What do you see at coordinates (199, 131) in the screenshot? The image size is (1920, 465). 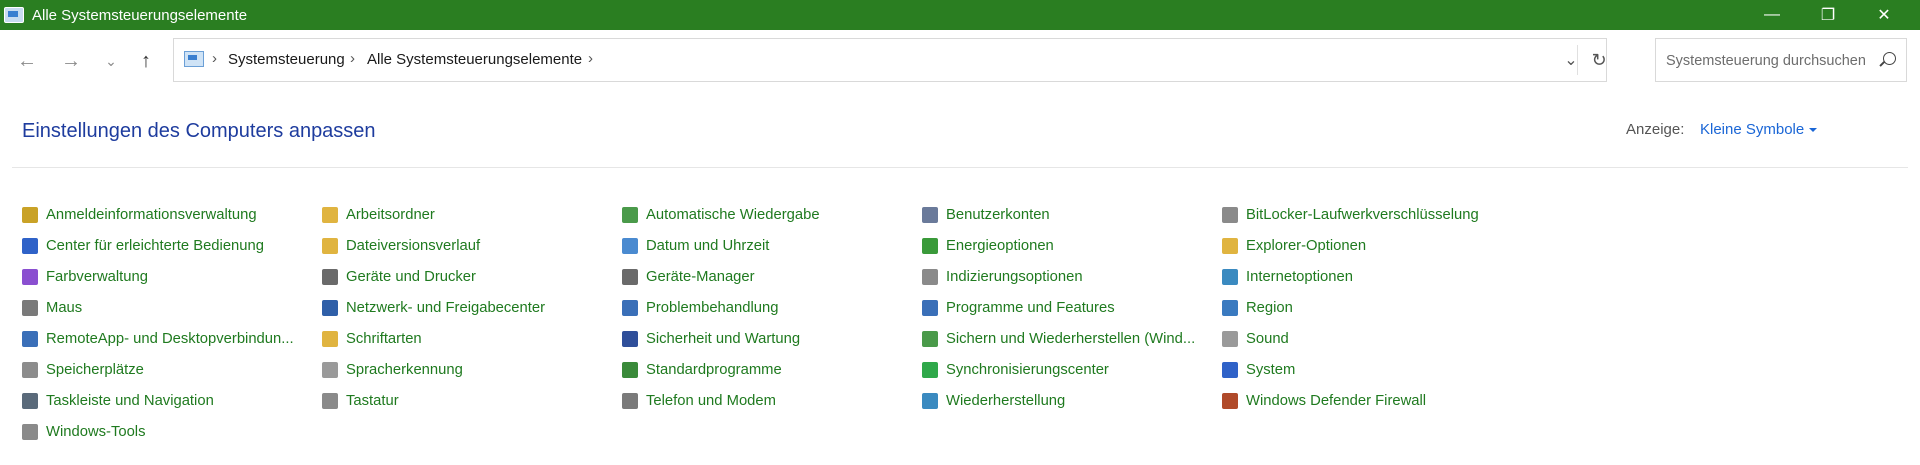 I see `page-title: Einstellungen des Computers anpassen` at bounding box center [199, 131].